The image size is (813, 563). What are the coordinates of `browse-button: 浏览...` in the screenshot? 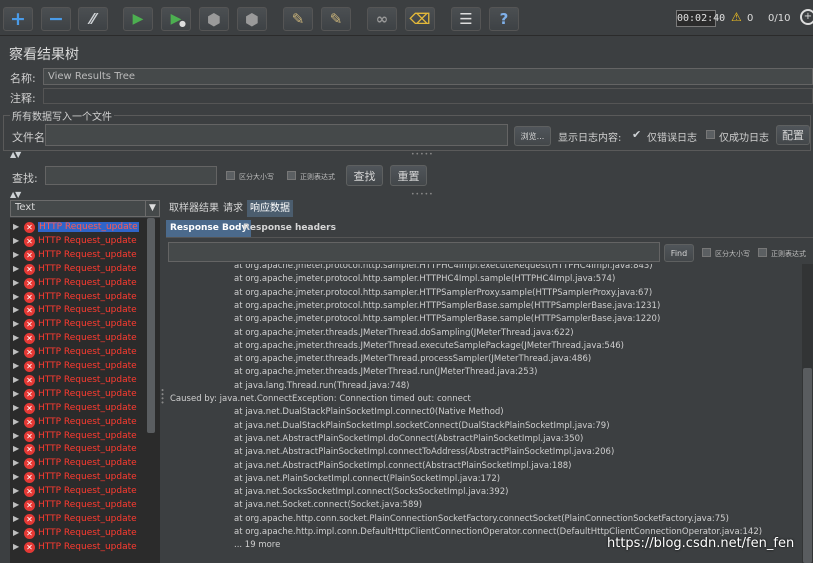 It's located at (532, 136).